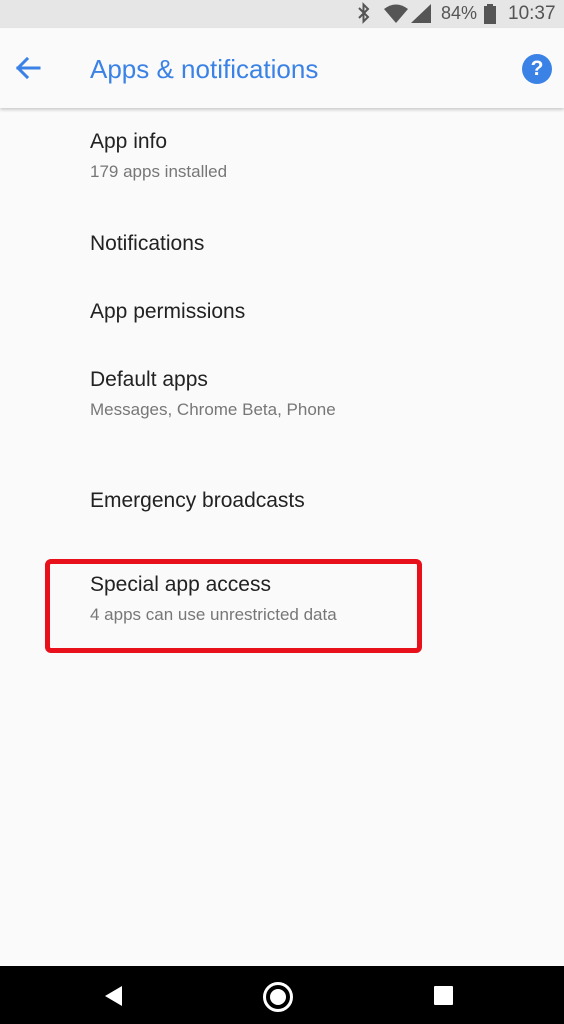  What do you see at coordinates (197, 500) in the screenshot?
I see `emergency-broadcasts-title: Emergency broadcasts` at bounding box center [197, 500].